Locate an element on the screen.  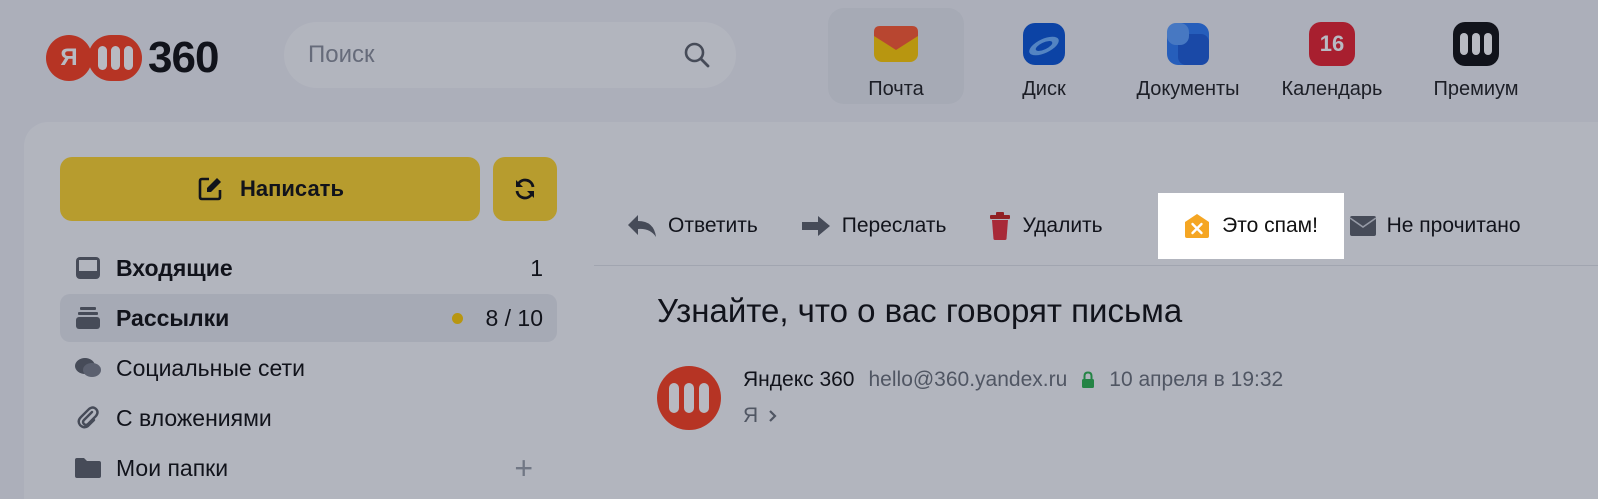
add-folder-button: + is located at coordinates (523, 468).